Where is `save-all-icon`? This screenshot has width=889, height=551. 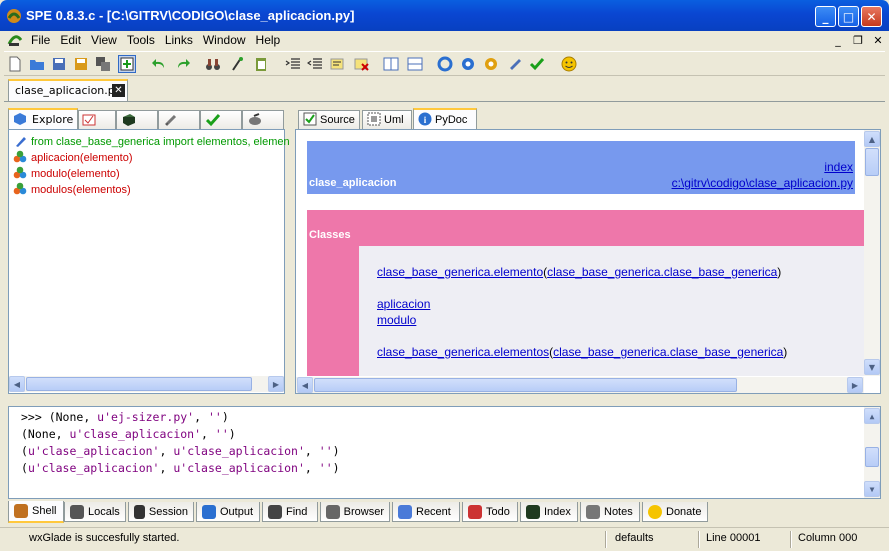 save-all-icon is located at coordinates (103, 64).